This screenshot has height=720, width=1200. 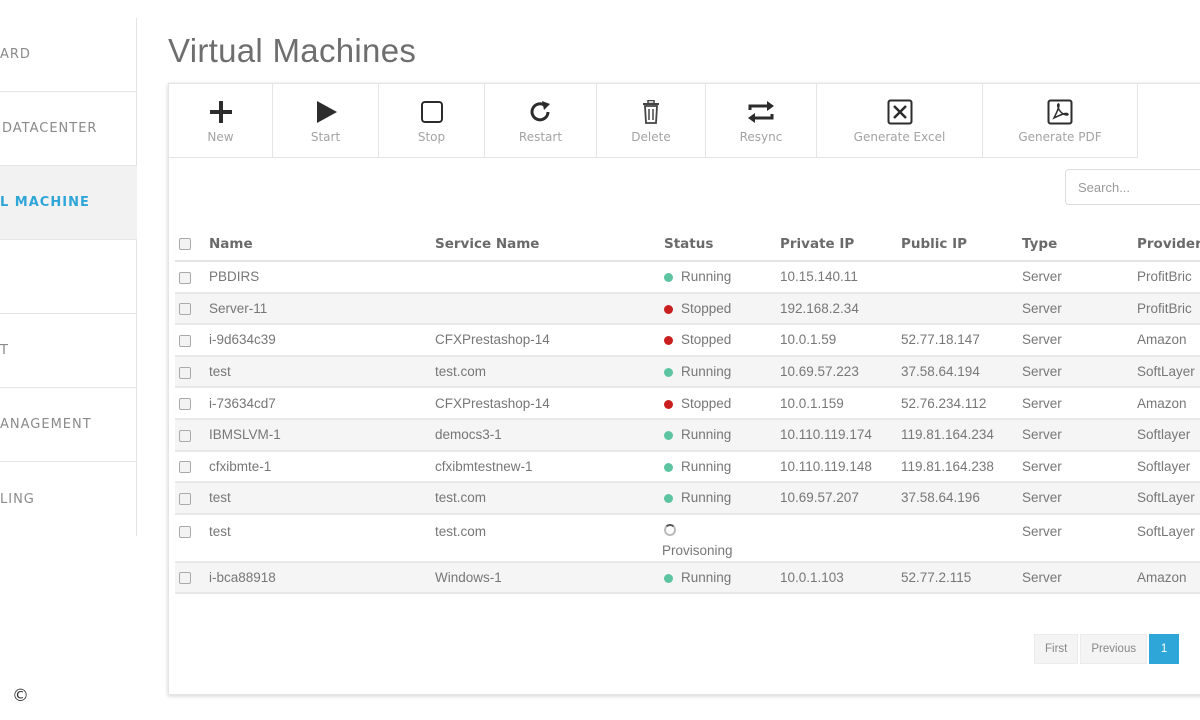 I want to click on select-all-cell, so click(x=190, y=244).